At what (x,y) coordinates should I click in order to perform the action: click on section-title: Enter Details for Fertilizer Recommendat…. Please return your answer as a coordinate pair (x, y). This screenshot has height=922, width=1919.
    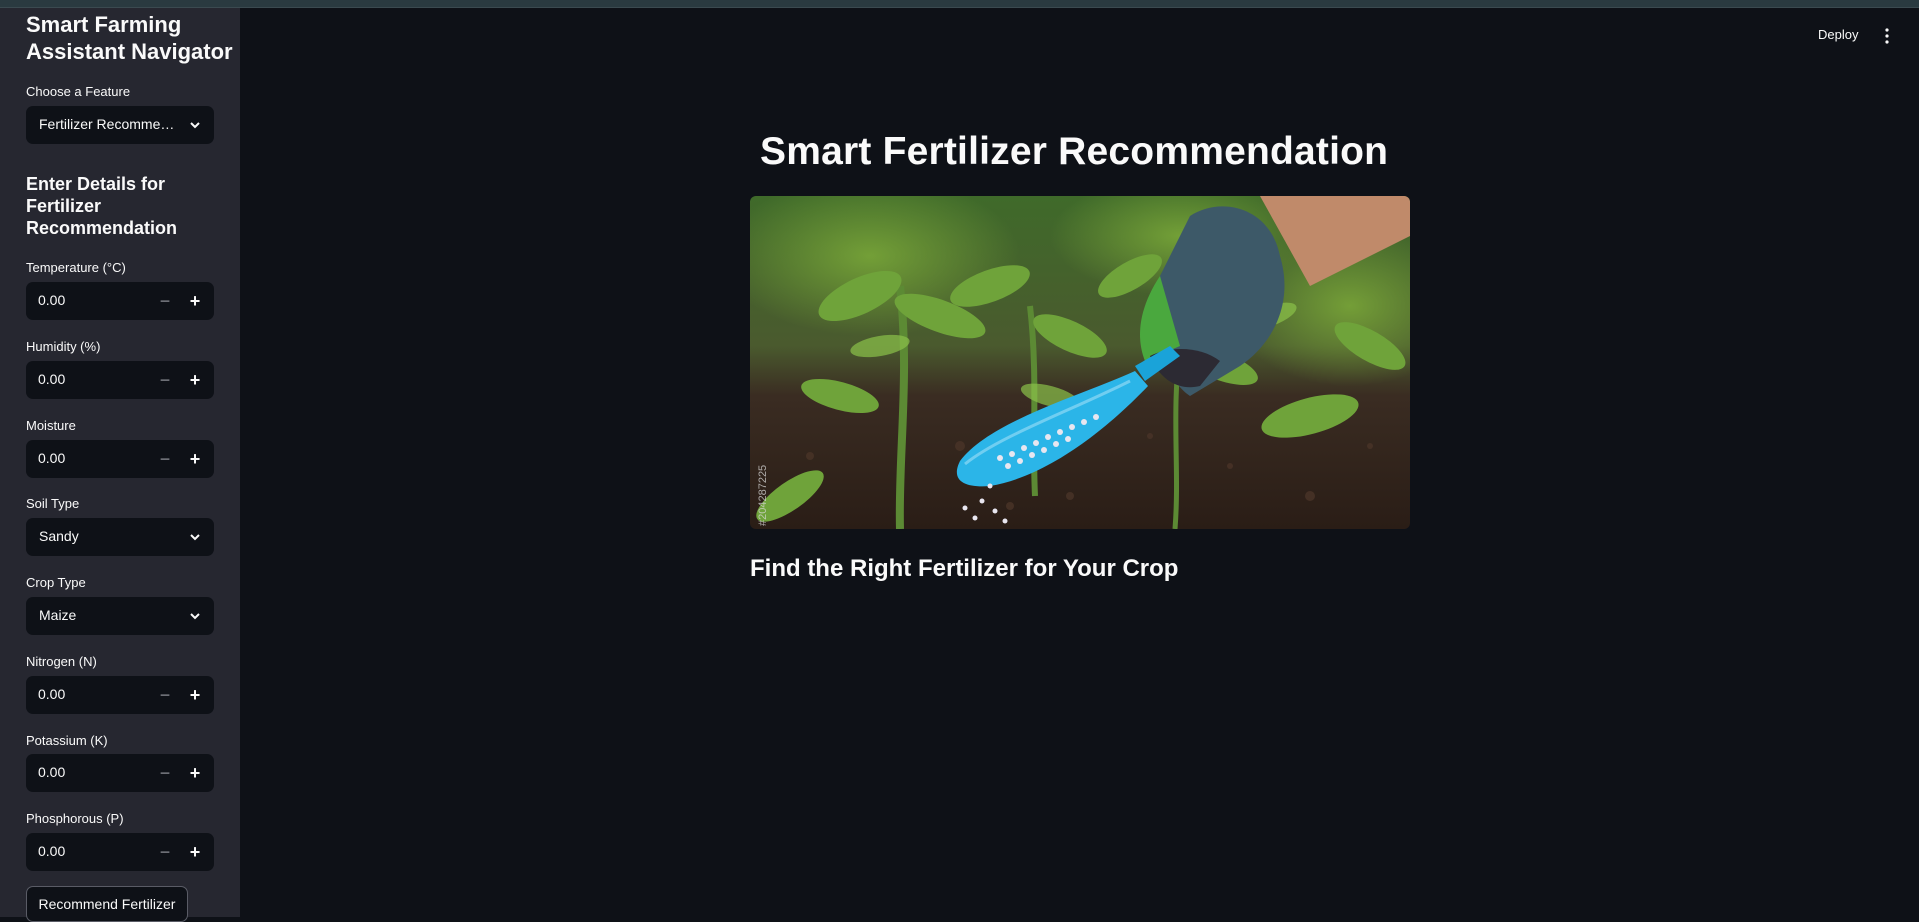
    Looking at the image, I should click on (102, 206).